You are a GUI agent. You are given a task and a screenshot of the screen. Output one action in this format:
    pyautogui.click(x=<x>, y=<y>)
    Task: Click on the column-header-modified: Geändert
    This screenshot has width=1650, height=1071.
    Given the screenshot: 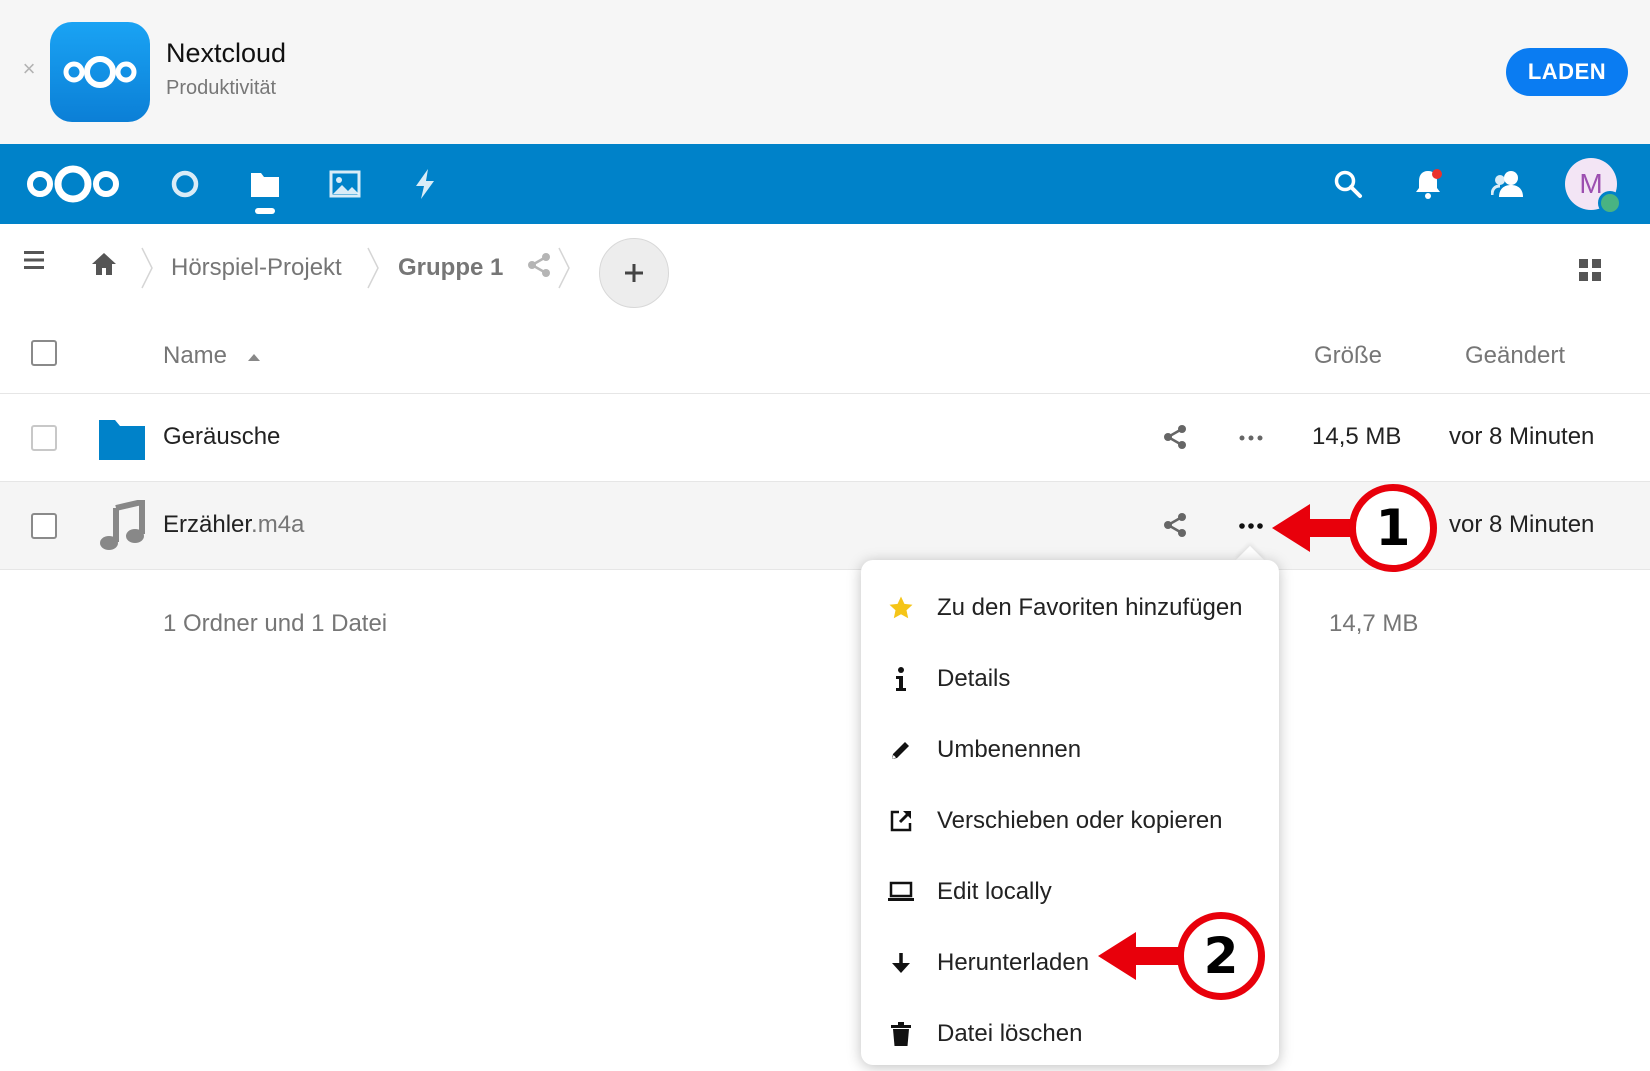 What is the action you would take?
    pyautogui.click(x=1515, y=356)
    